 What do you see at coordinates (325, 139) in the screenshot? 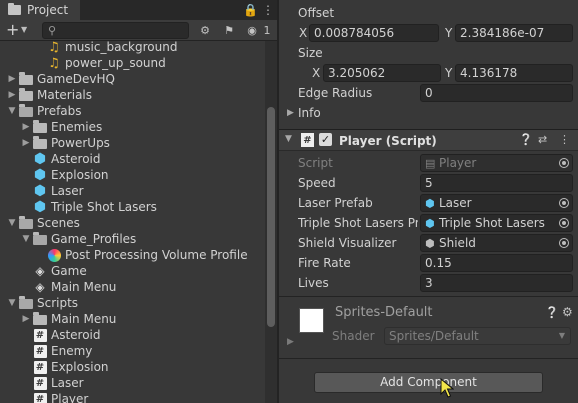
I see `component-enabled-checkbox: ✓` at bounding box center [325, 139].